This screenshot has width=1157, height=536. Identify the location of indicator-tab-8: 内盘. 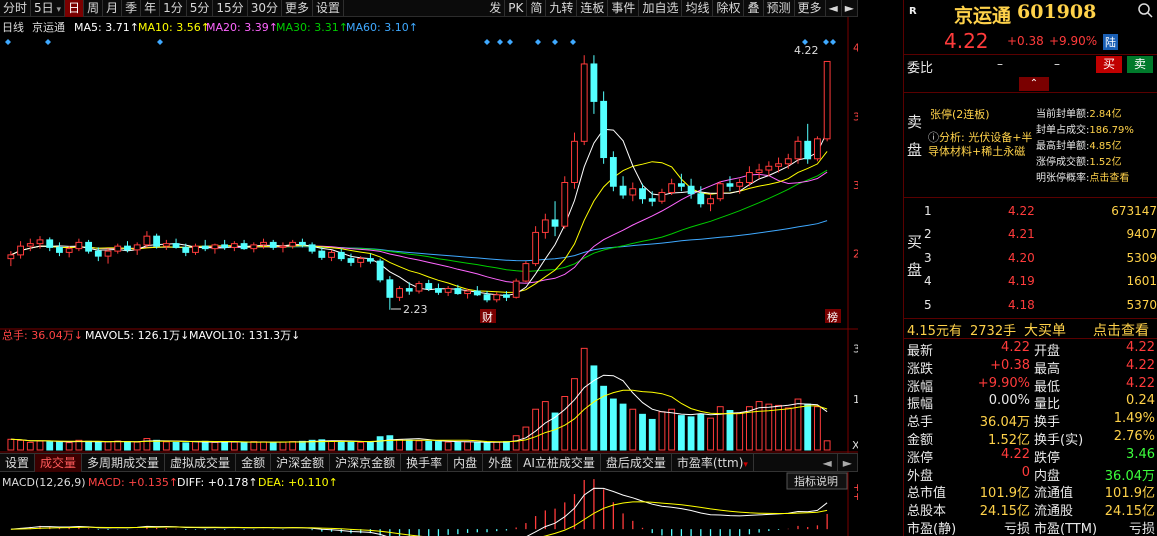
(466, 462).